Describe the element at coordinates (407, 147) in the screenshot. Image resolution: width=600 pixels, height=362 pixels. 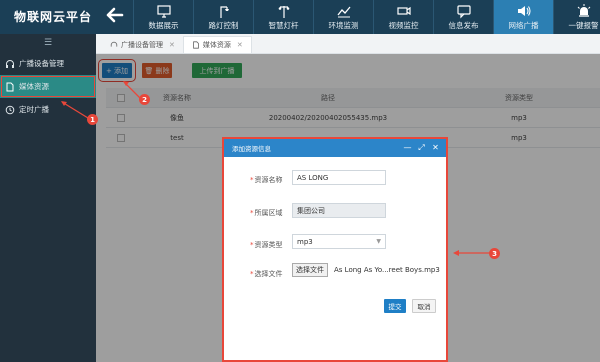
I see `minimize-icon: —` at that location.